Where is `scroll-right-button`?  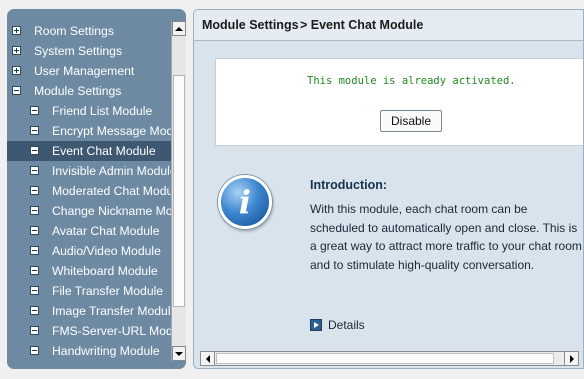 scroll-right-button is located at coordinates (571, 358).